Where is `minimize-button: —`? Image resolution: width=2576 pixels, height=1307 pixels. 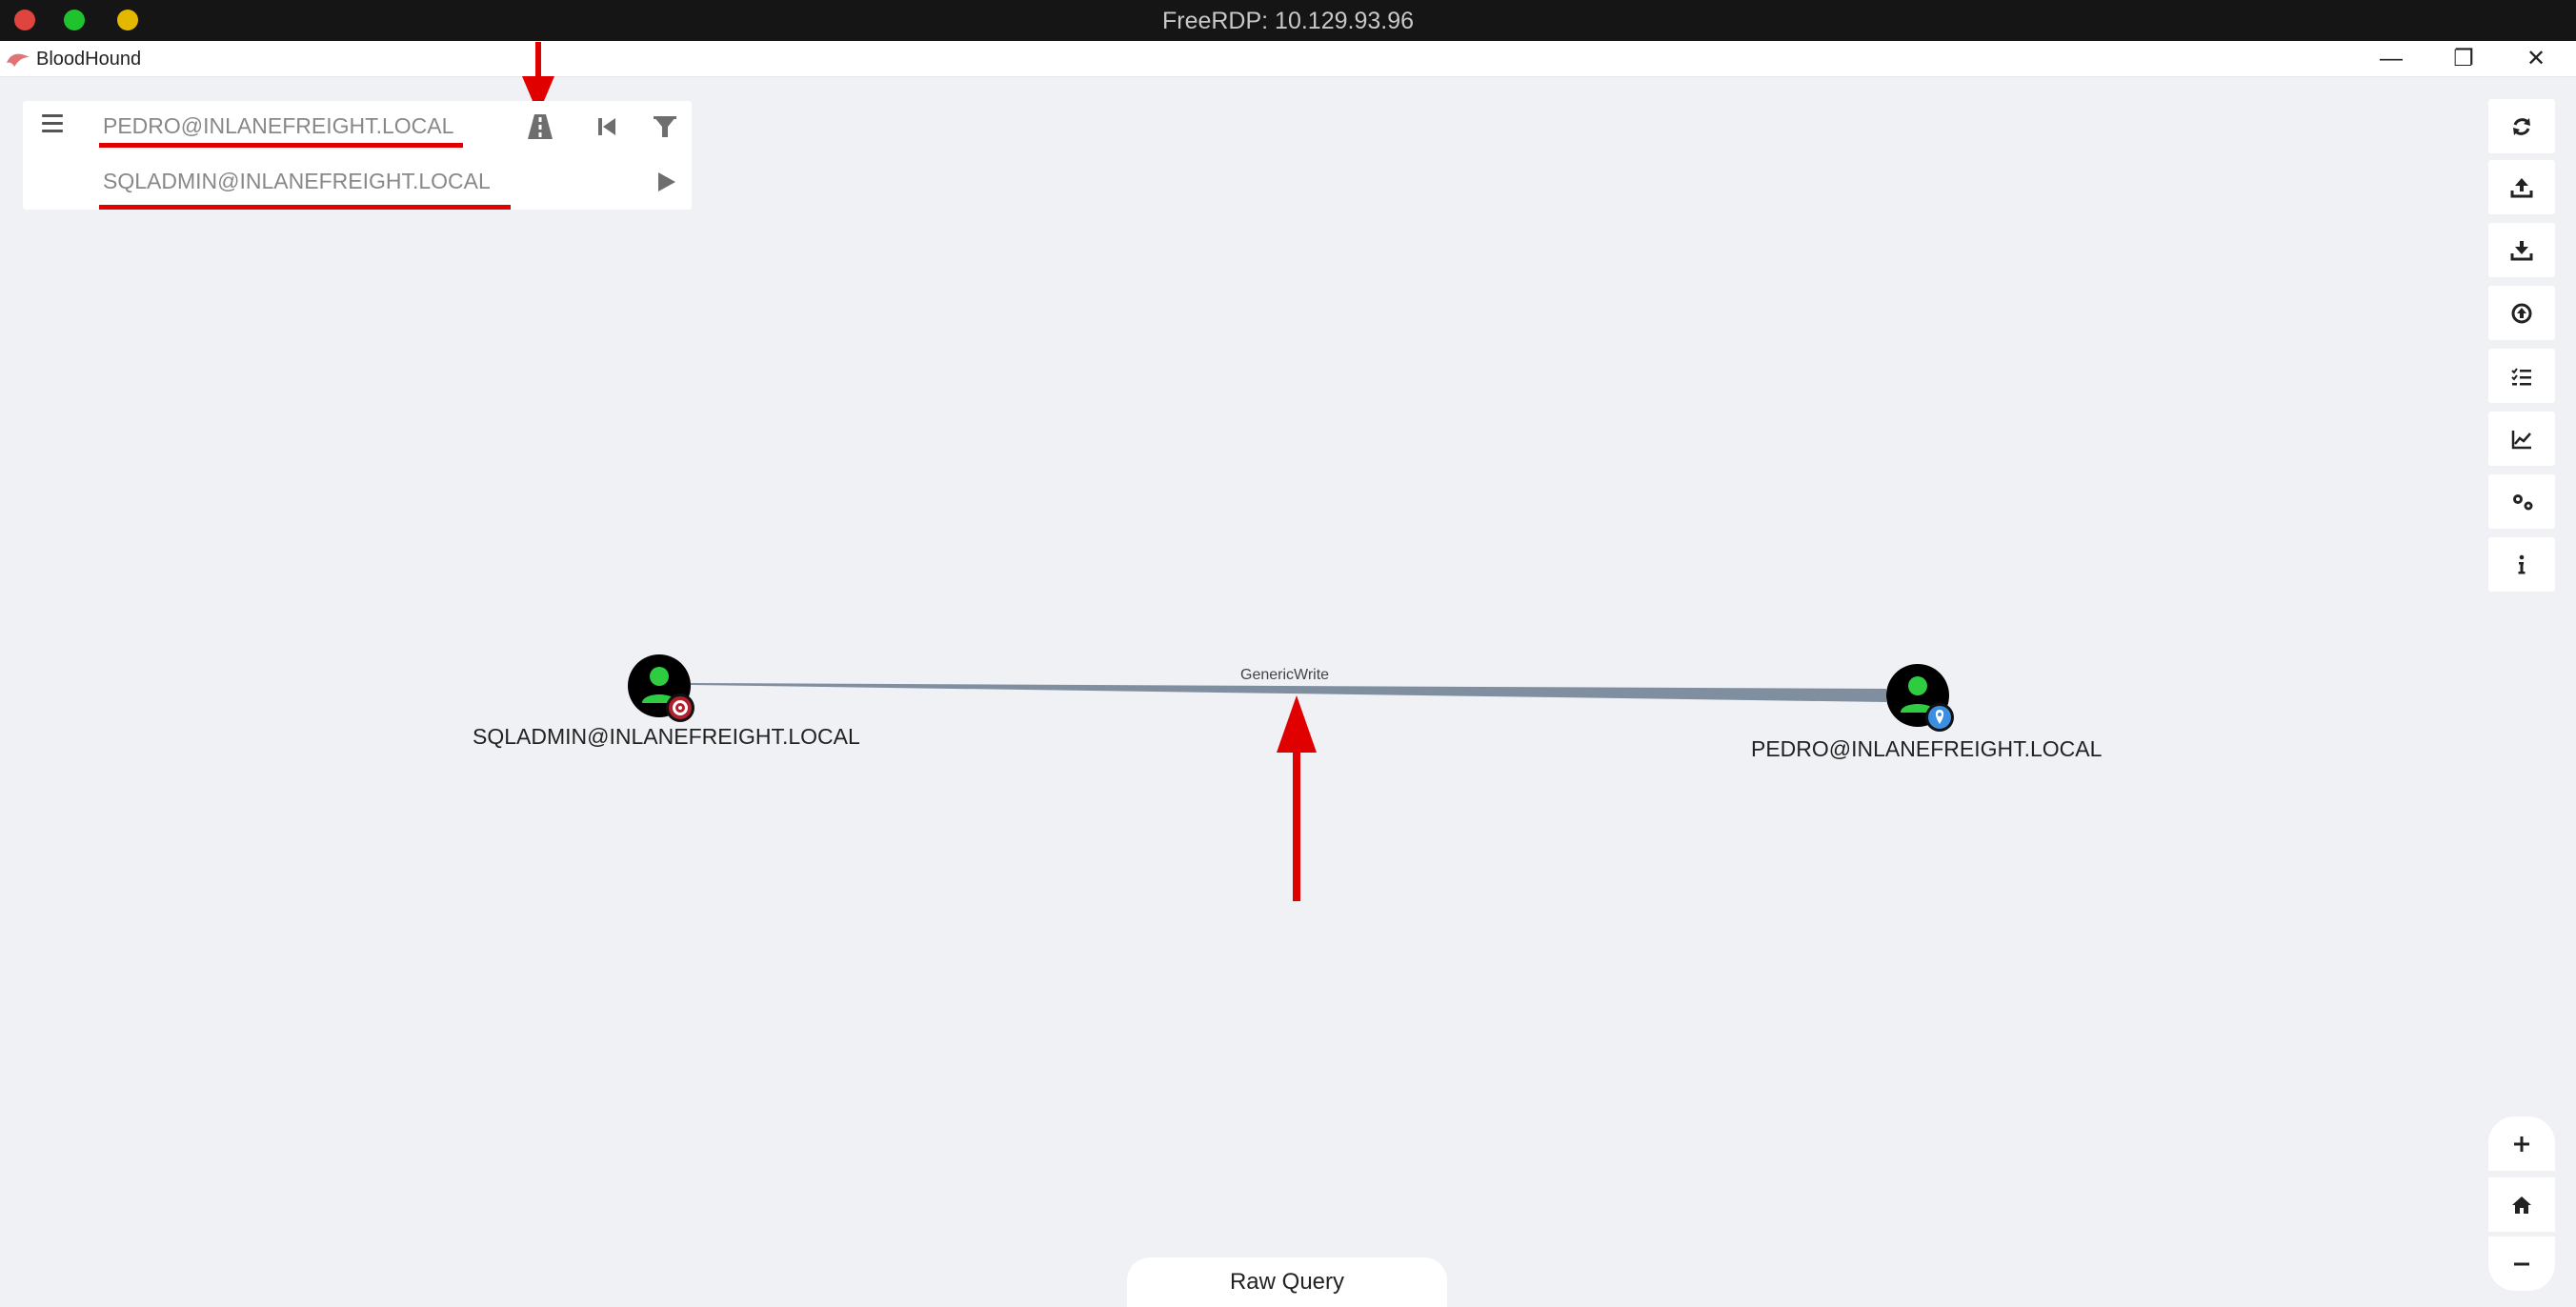
minimize-button: — is located at coordinates (2392, 58).